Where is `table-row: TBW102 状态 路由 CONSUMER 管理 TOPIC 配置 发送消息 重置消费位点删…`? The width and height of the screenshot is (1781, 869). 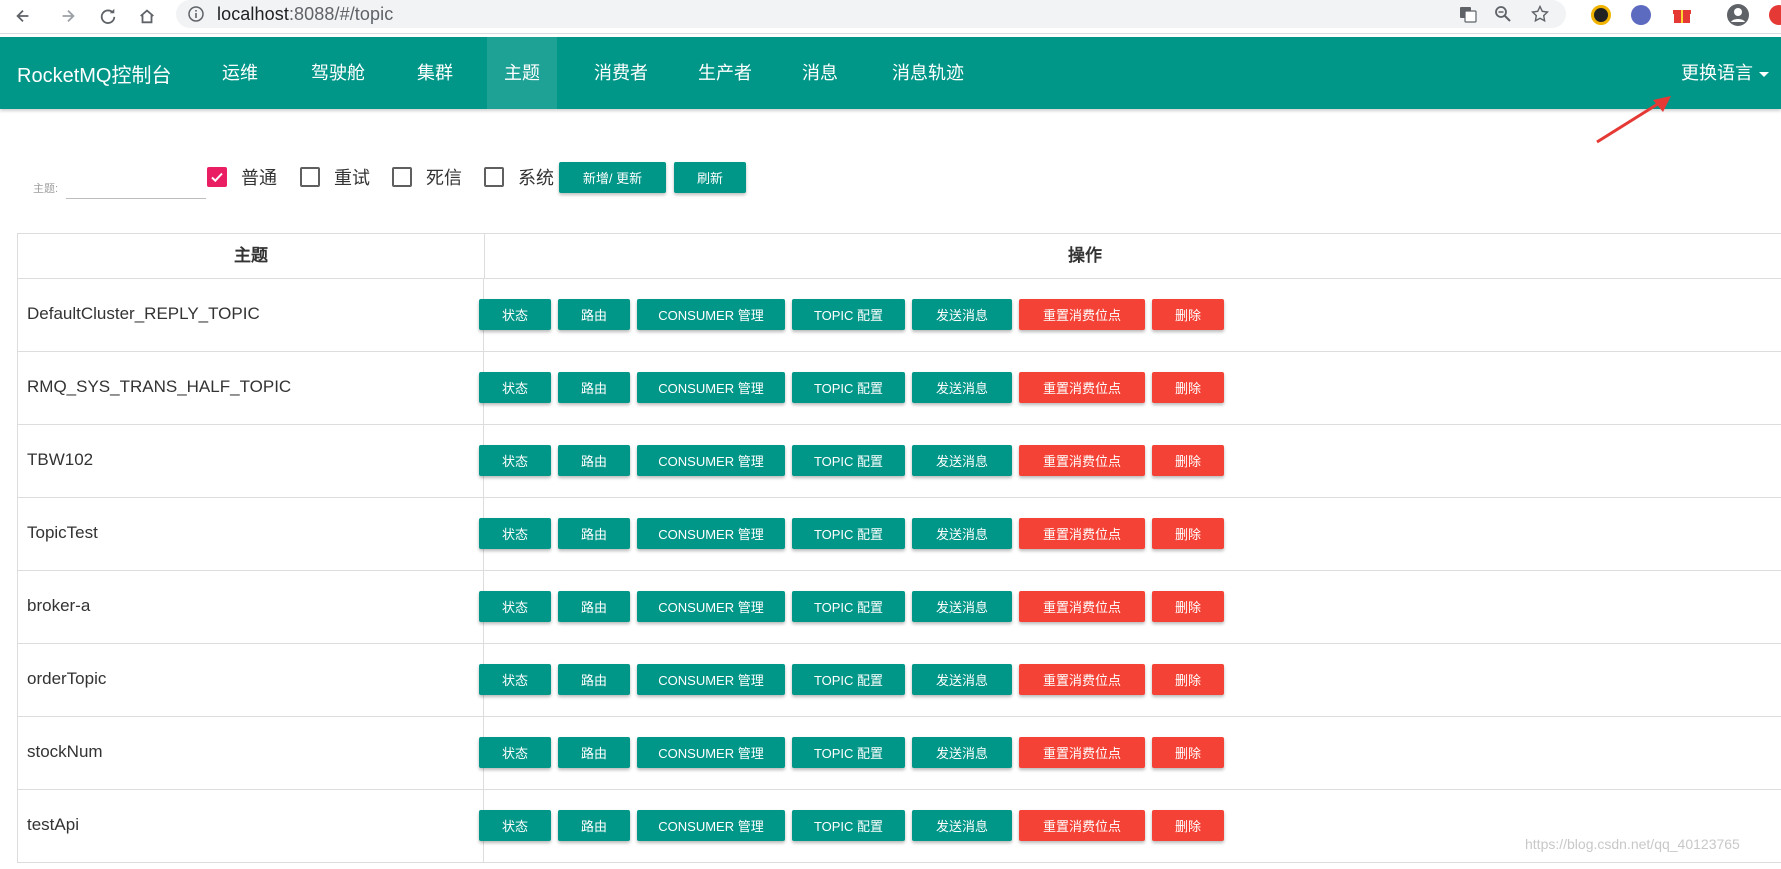 table-row: TBW102 状态 路由 CONSUMER 管理 TOPIC 配置 发送消息 重置消费位点删… is located at coordinates (899, 461).